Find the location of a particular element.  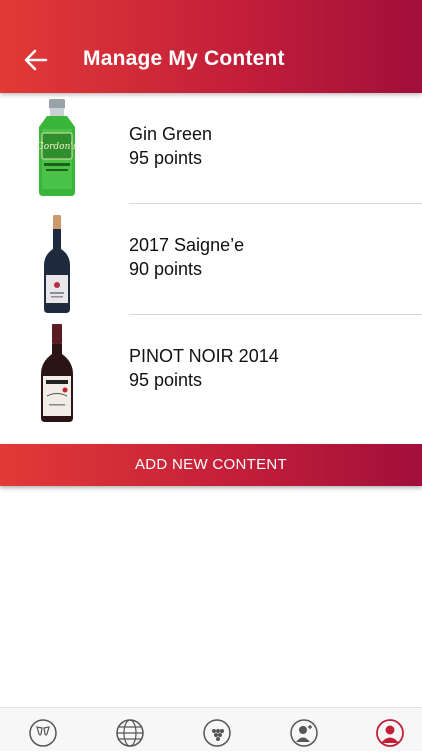

nav-wine is located at coordinates (43, 733).